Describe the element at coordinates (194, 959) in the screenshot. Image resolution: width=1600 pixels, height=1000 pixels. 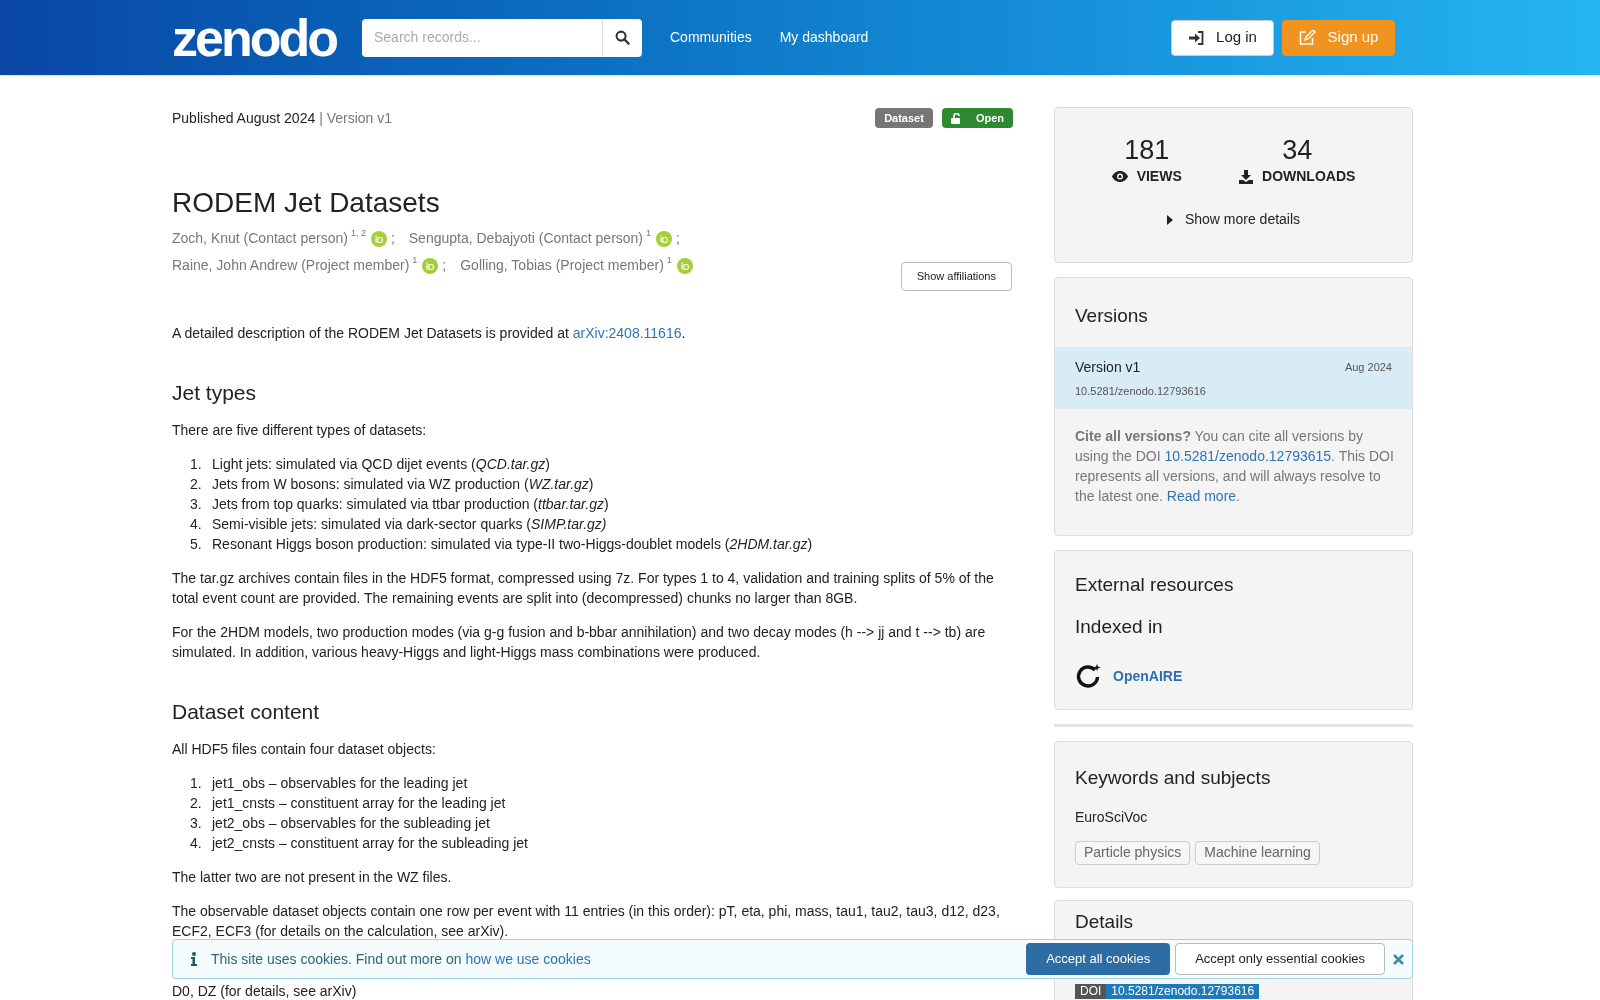
I see `info-icon` at that location.